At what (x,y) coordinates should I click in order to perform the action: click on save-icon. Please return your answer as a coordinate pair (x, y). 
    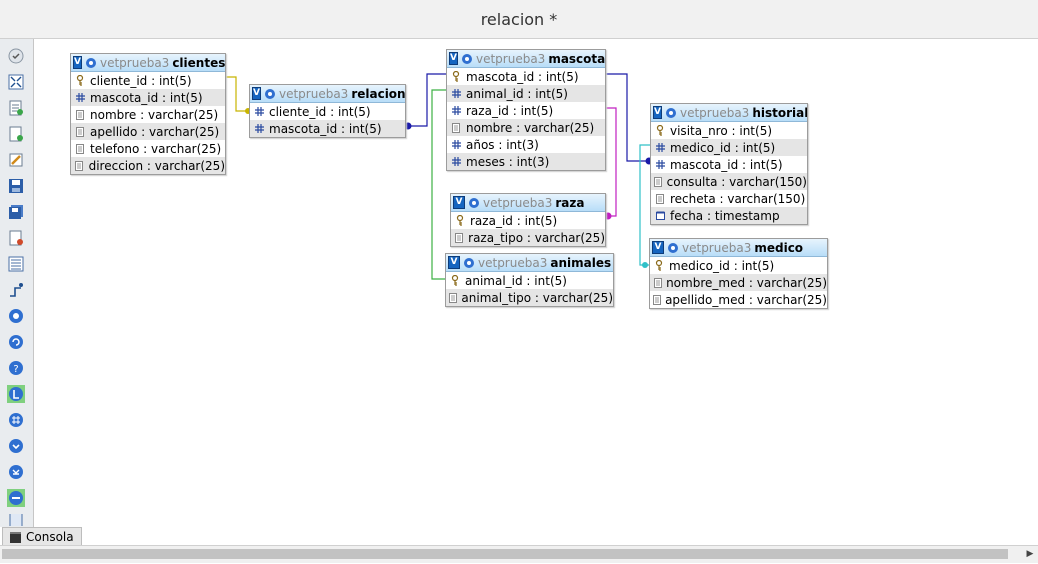
    Looking at the image, I should click on (16, 186).